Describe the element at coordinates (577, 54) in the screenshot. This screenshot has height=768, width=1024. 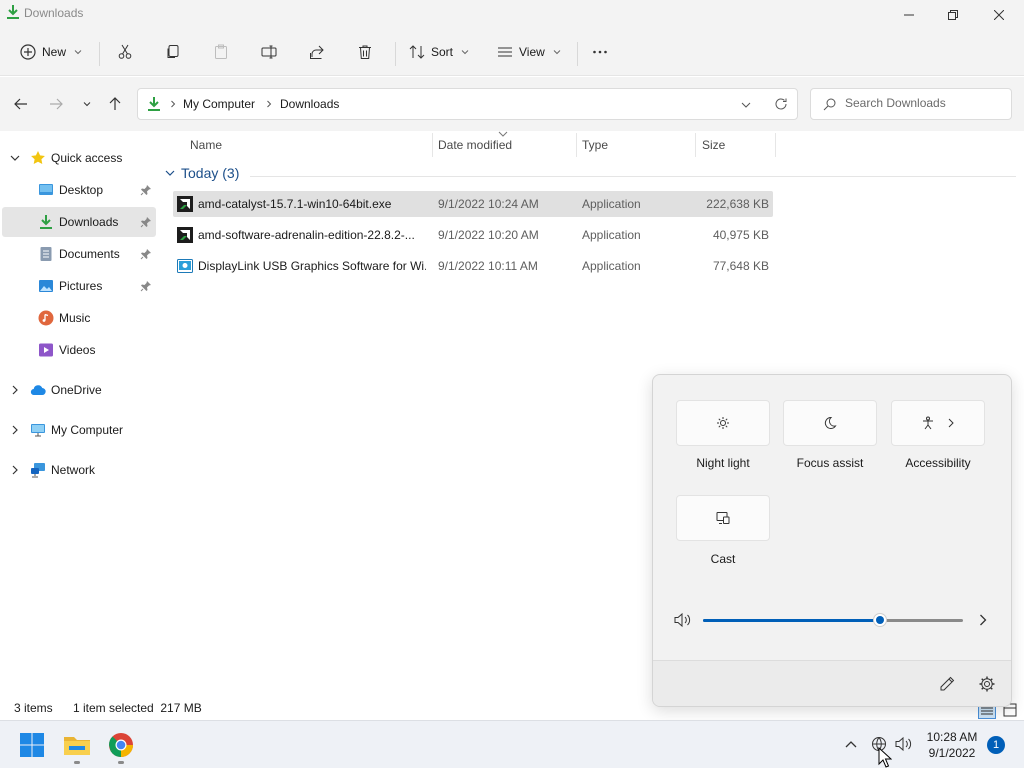
I see `toolbar-divider` at that location.